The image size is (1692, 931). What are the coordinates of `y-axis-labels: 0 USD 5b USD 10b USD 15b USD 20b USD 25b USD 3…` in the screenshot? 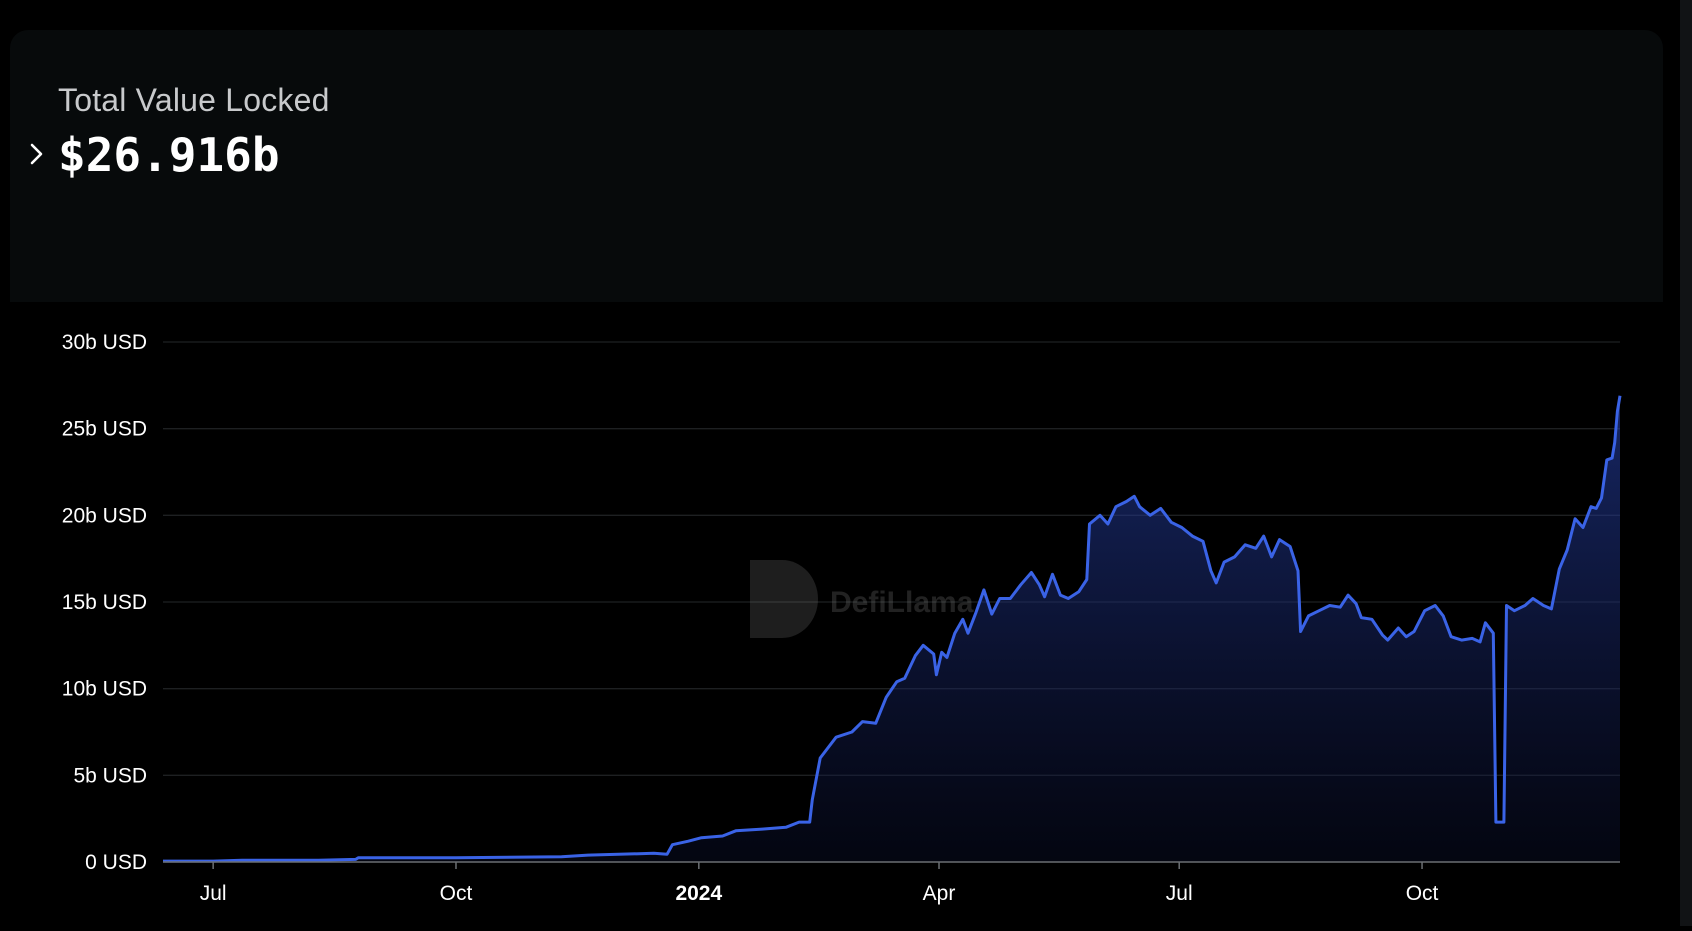 It's located at (104, 602).